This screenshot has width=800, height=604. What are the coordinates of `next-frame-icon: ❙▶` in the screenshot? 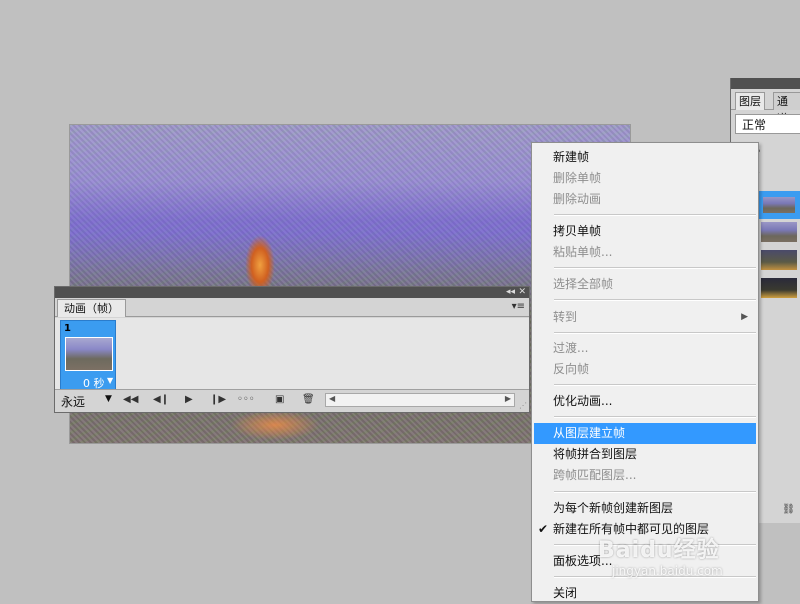 It's located at (218, 399).